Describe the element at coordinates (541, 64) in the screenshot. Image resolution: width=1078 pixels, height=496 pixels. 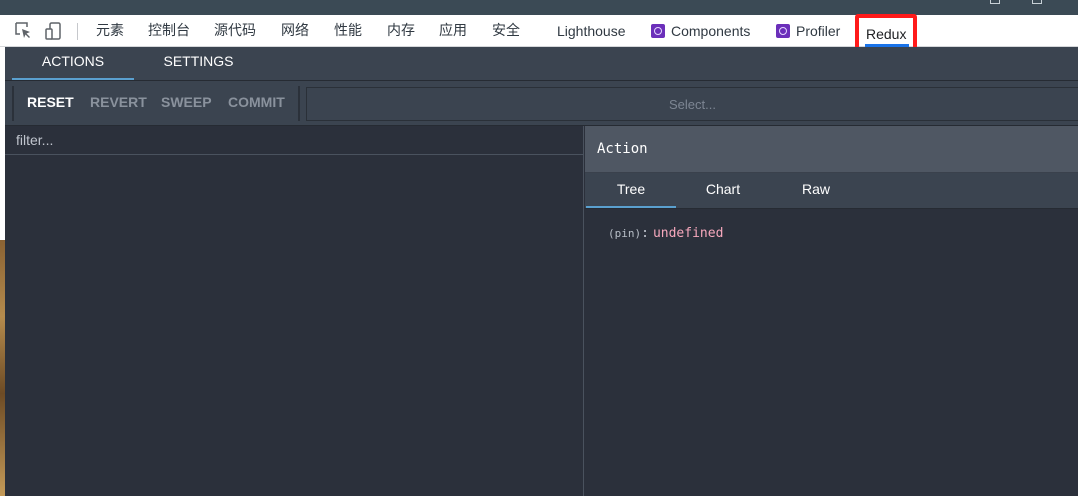
I see `redux-monitor-tabs: ACTIONS SETTINGS` at that location.